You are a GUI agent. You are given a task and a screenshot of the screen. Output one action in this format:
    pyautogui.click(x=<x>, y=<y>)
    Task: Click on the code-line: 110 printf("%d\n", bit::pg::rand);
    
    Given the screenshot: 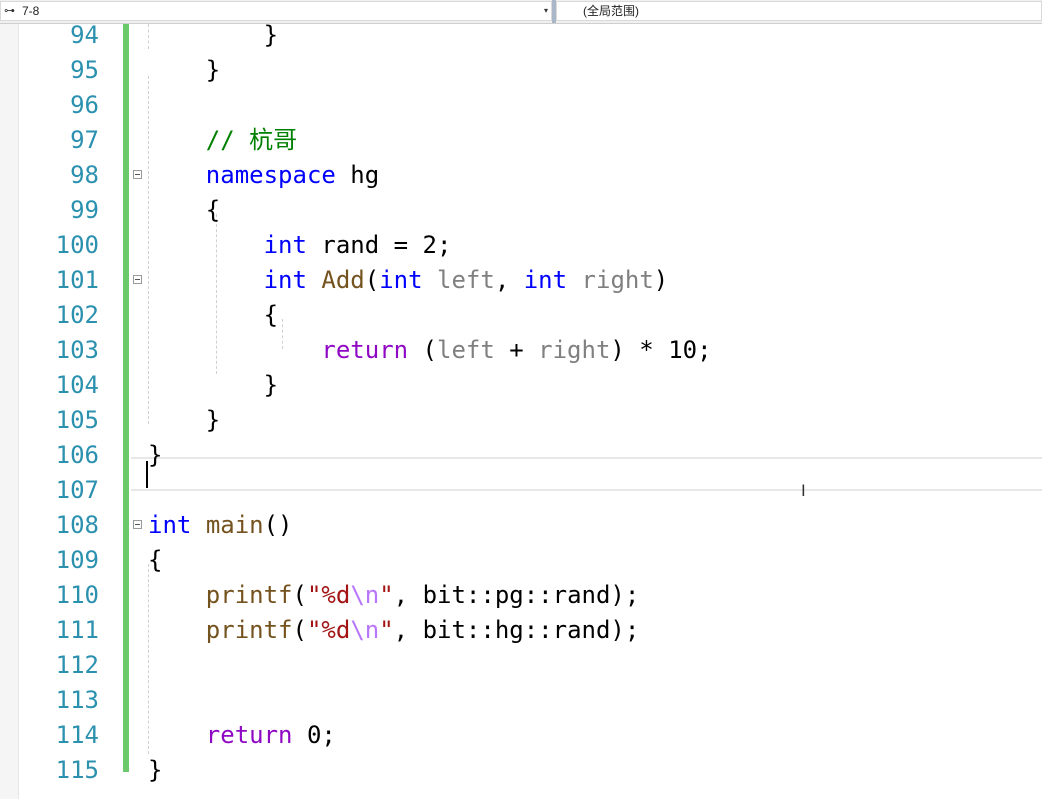 What is the action you would take?
    pyautogui.click(x=521, y=595)
    